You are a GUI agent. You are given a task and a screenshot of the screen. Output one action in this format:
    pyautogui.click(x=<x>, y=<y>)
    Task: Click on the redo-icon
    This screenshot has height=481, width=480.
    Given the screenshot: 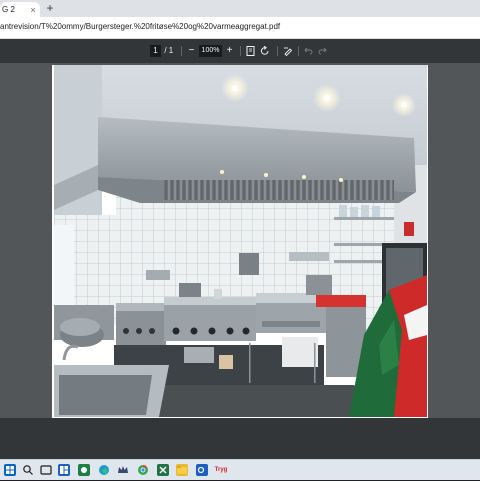 What is the action you would take?
    pyautogui.click(x=322, y=50)
    